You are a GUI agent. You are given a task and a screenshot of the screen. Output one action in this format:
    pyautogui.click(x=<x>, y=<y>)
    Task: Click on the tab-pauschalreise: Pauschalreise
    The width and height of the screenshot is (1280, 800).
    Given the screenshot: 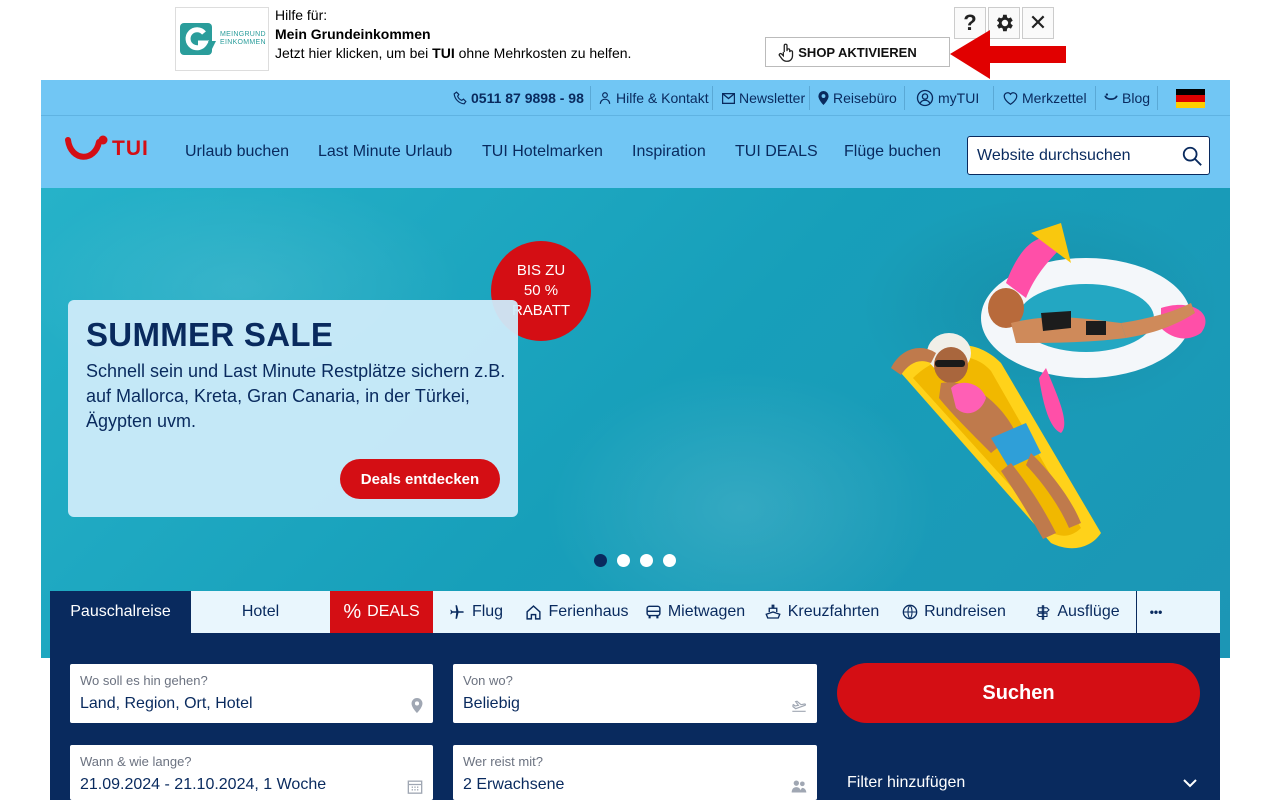 What is the action you would take?
    pyautogui.click(x=120, y=612)
    